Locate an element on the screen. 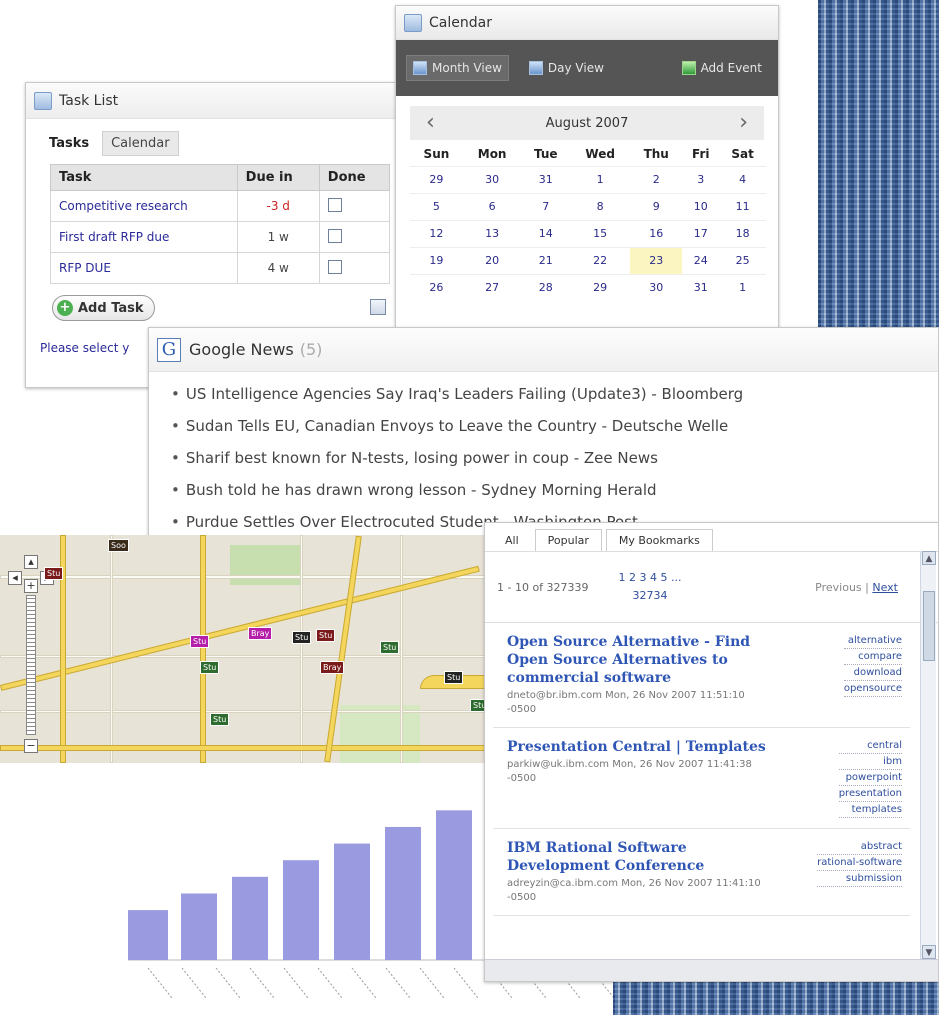 This screenshot has height=1019, width=939. page-links: 1 2 3 4 5 ... 32734 is located at coordinates (650, 587).